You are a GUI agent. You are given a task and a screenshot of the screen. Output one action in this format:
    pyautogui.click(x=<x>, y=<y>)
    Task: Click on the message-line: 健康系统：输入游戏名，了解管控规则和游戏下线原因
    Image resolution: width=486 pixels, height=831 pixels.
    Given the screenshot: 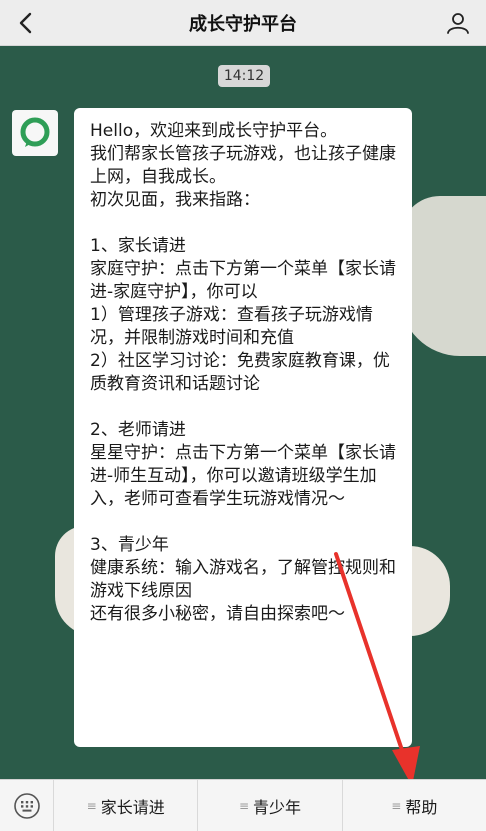 What is the action you would take?
    pyautogui.click(x=243, y=579)
    